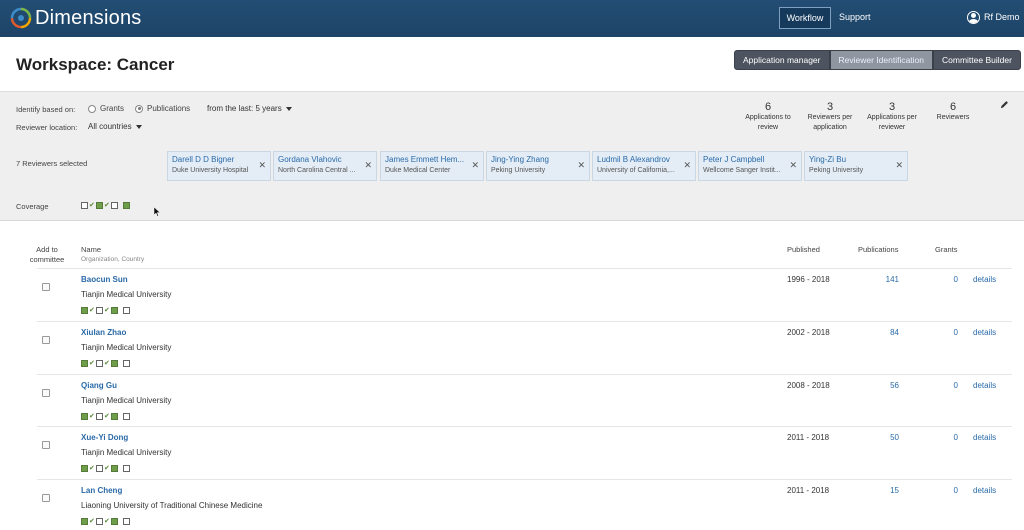 Image resolution: width=1024 pixels, height=530 pixels. I want to click on stat-applications-to-review: 6 Applications to review, so click(768, 117).